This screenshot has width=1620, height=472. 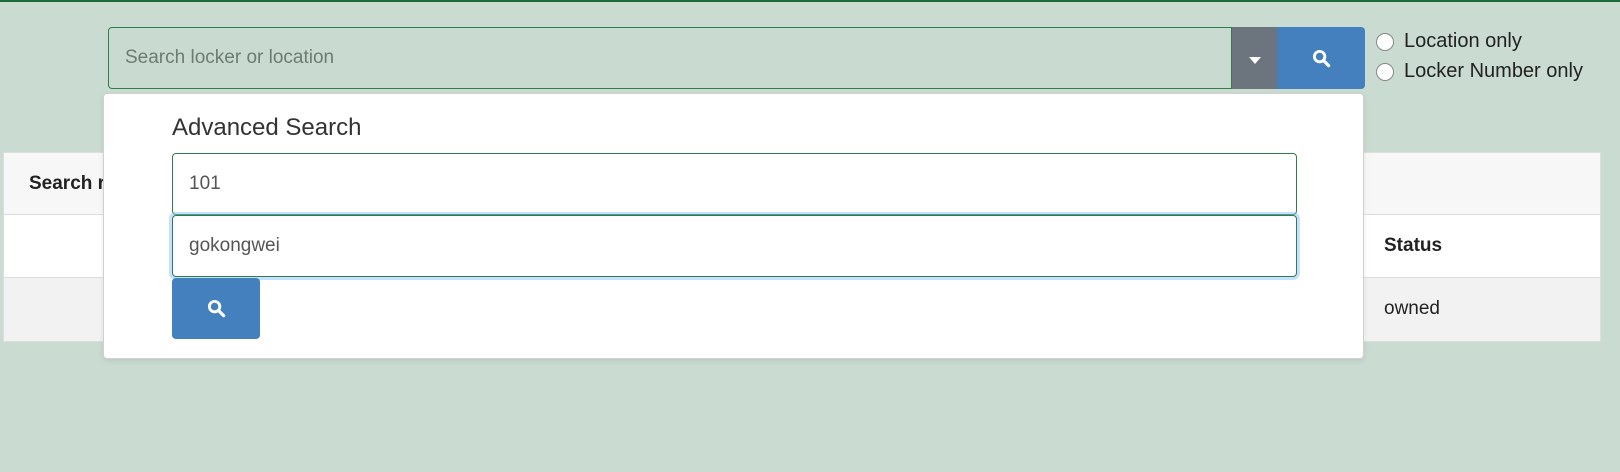 I want to click on caret-down-icon, so click(x=1254, y=60).